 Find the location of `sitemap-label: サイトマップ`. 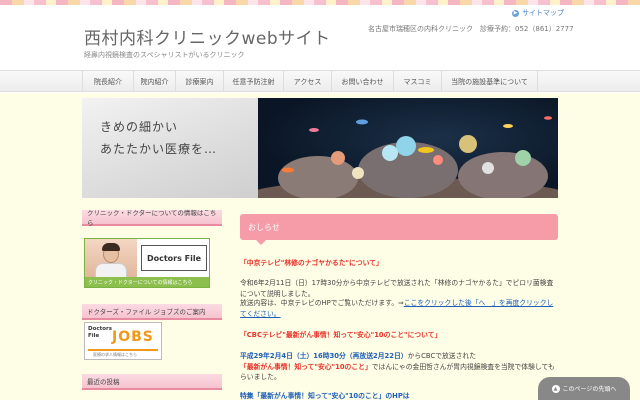

sitemap-label: サイトマップ is located at coordinates (543, 13).